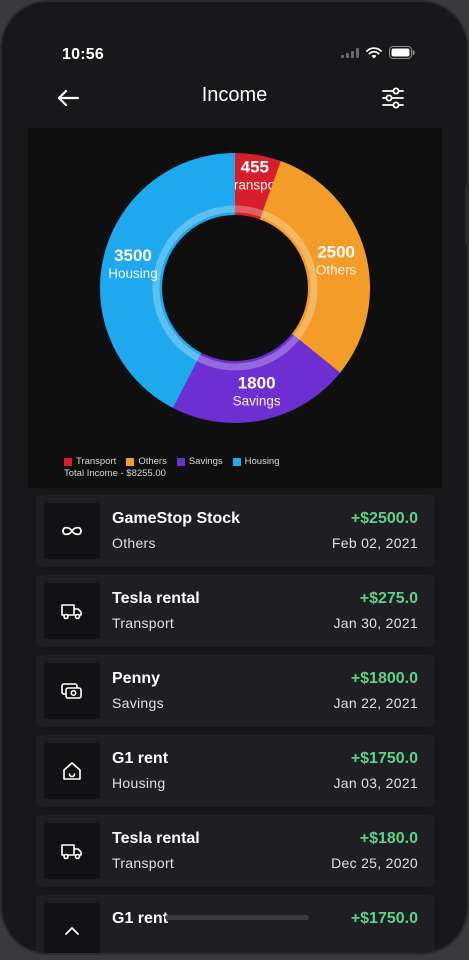  Describe the element at coordinates (384, 678) in the screenshot. I see `item-amount: +$1800.0` at that location.